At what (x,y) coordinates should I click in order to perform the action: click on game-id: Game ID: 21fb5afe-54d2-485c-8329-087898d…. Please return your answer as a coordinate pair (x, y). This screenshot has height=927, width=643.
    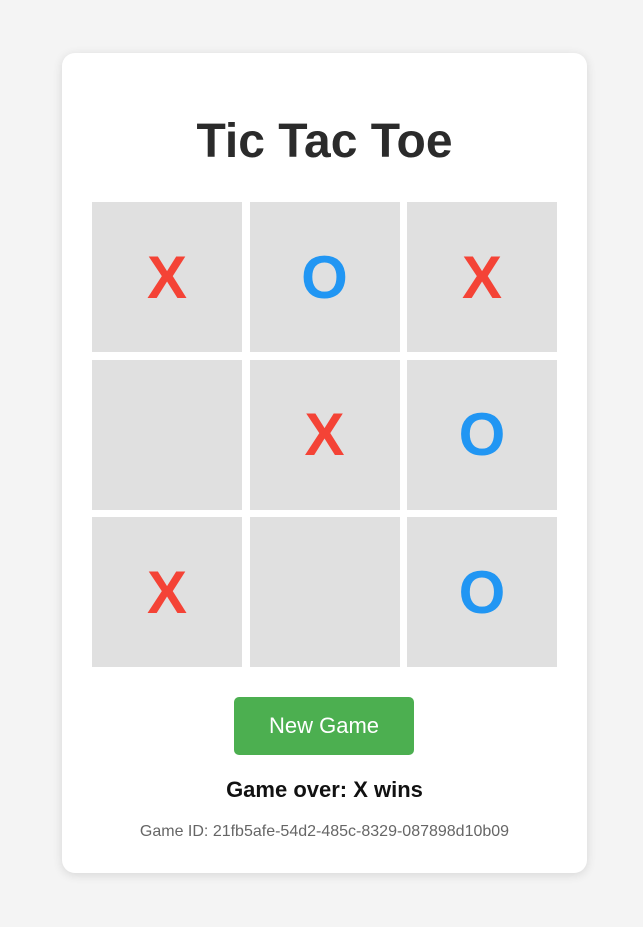
    Looking at the image, I should click on (324, 831).